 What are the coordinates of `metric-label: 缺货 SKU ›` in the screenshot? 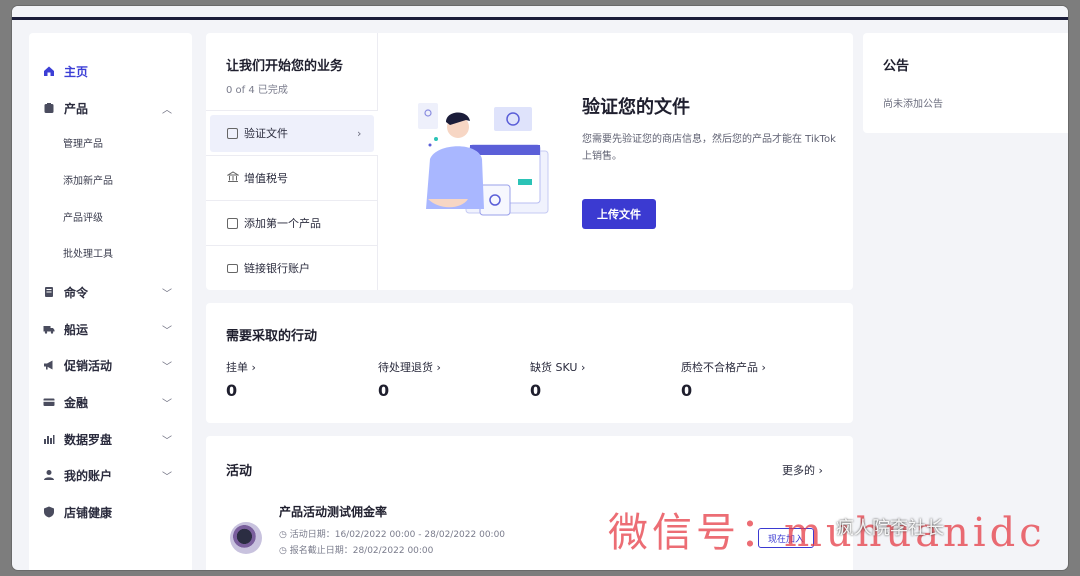 It's located at (558, 367).